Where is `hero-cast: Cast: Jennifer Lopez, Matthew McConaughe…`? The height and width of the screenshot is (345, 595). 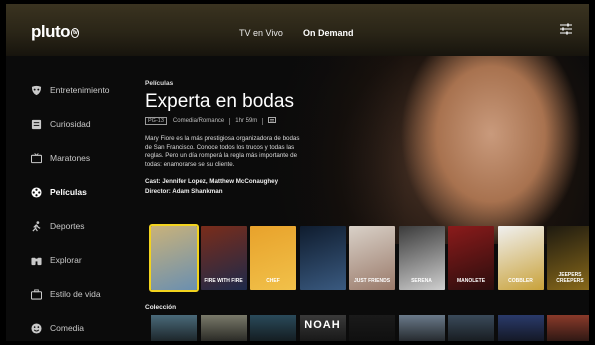
hero-cast: Cast: Jennifer Lopez, Matthew McConaughe… is located at coordinates (212, 181).